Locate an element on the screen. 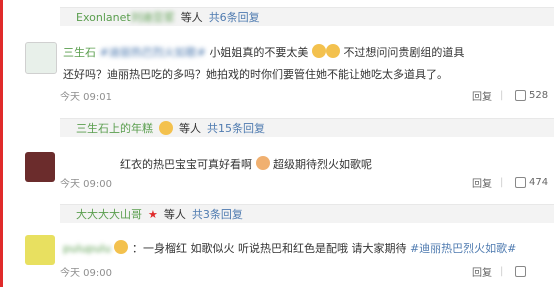 This screenshot has width=554, height=287. star-icon: ★ is located at coordinates (153, 214).